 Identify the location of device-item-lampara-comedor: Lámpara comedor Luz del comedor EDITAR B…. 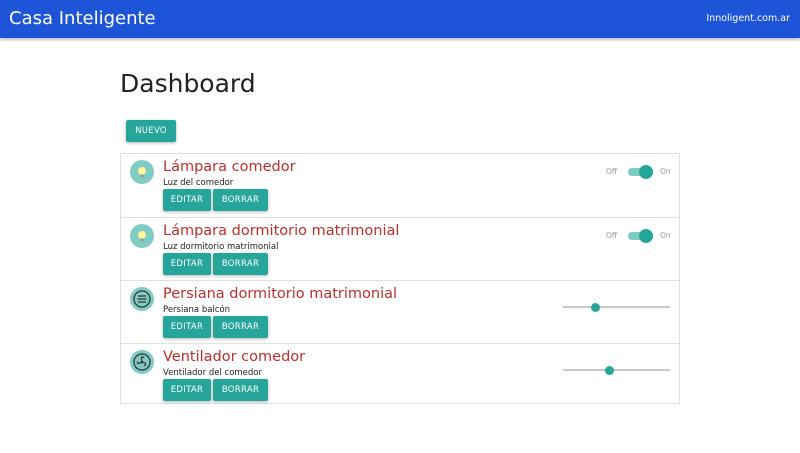
(400, 185).